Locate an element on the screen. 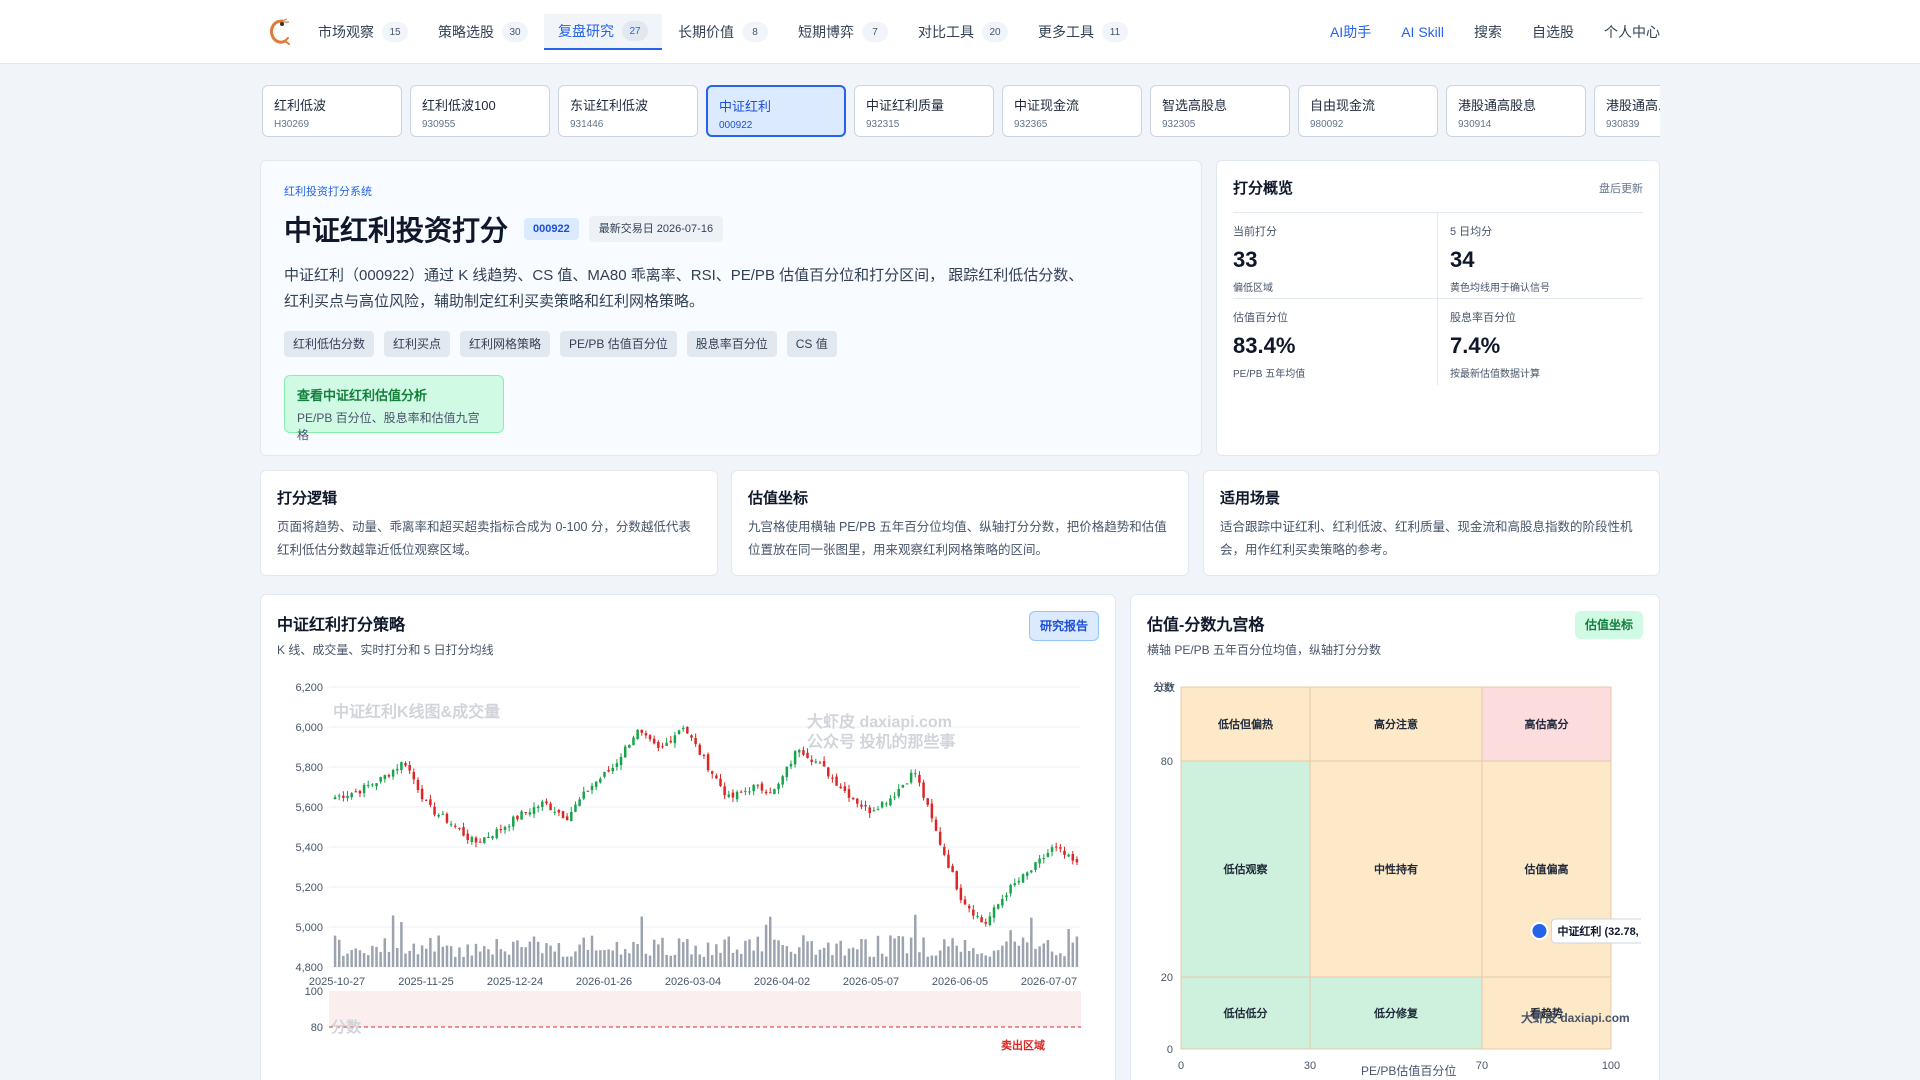 The image size is (1920, 1080). index-tab-930839: 港股通高... 930839 is located at coordinates (1627, 111).